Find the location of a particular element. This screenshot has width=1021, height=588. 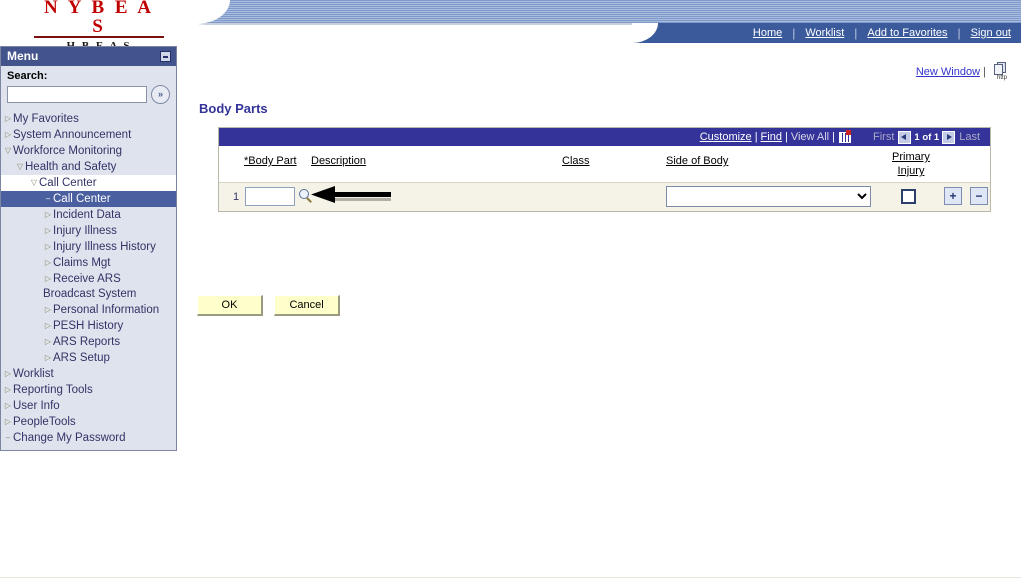

col-primary-injury: Primary Injury is located at coordinates (911, 164).